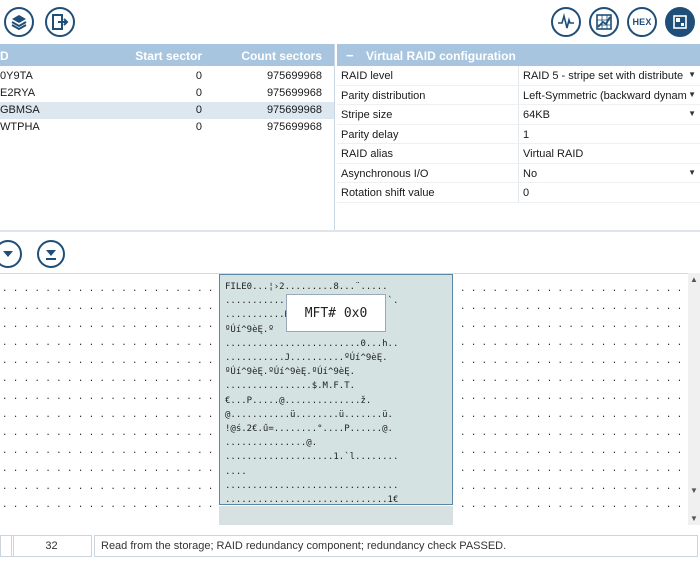 This screenshot has height=570, width=700. I want to click on scroll-up-arrow-icon: ▲, so click(694, 279).